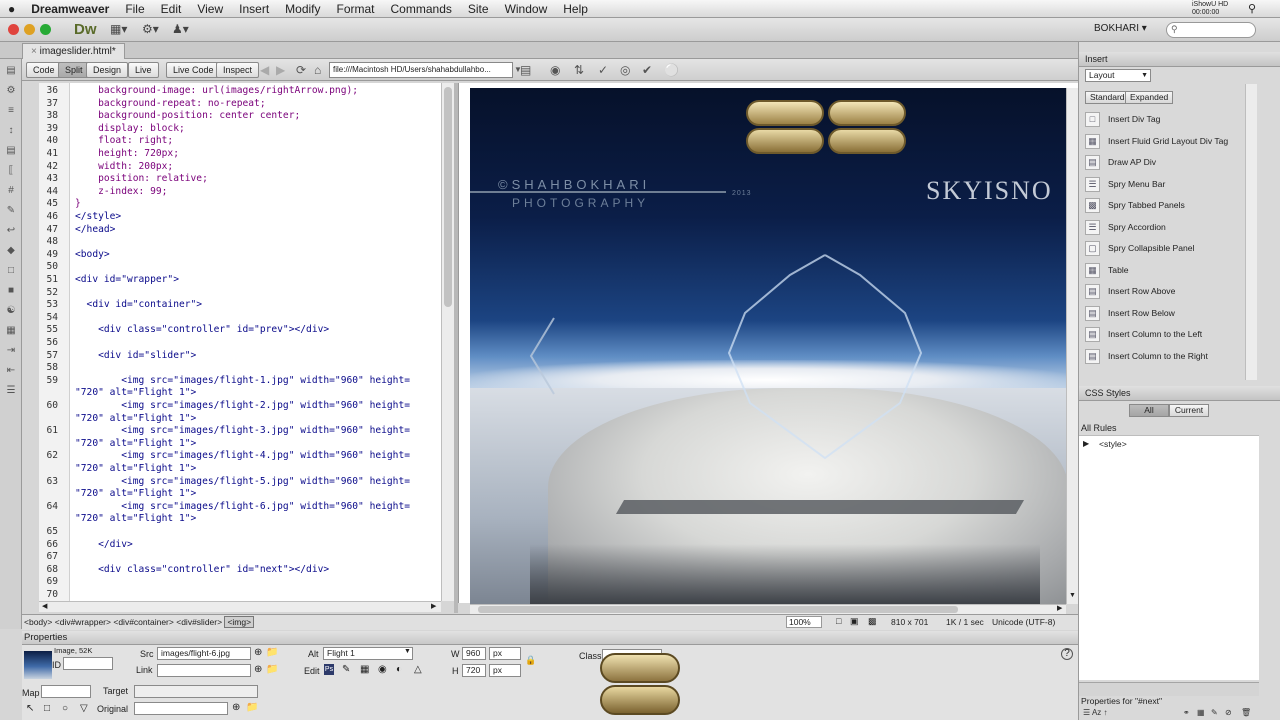  Describe the element at coordinates (1252, 8) in the screenshot. I see `spotlight-icon: ⚲` at that location.